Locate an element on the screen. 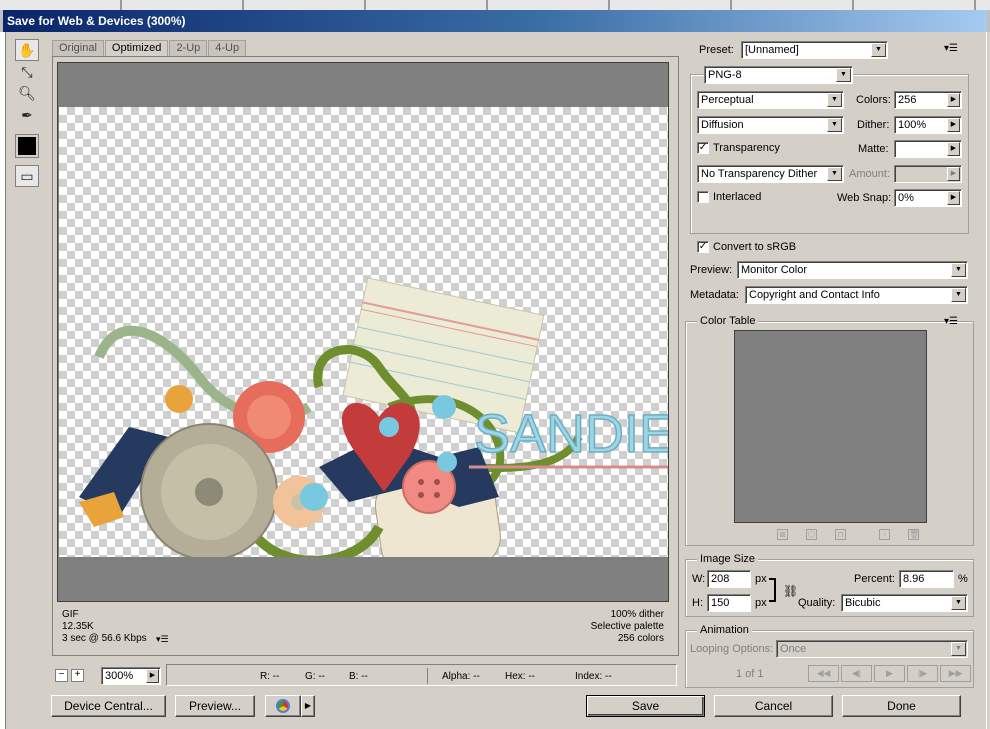  metadata-dropdown: Copyright and Contact Info ▼ is located at coordinates (856, 295).